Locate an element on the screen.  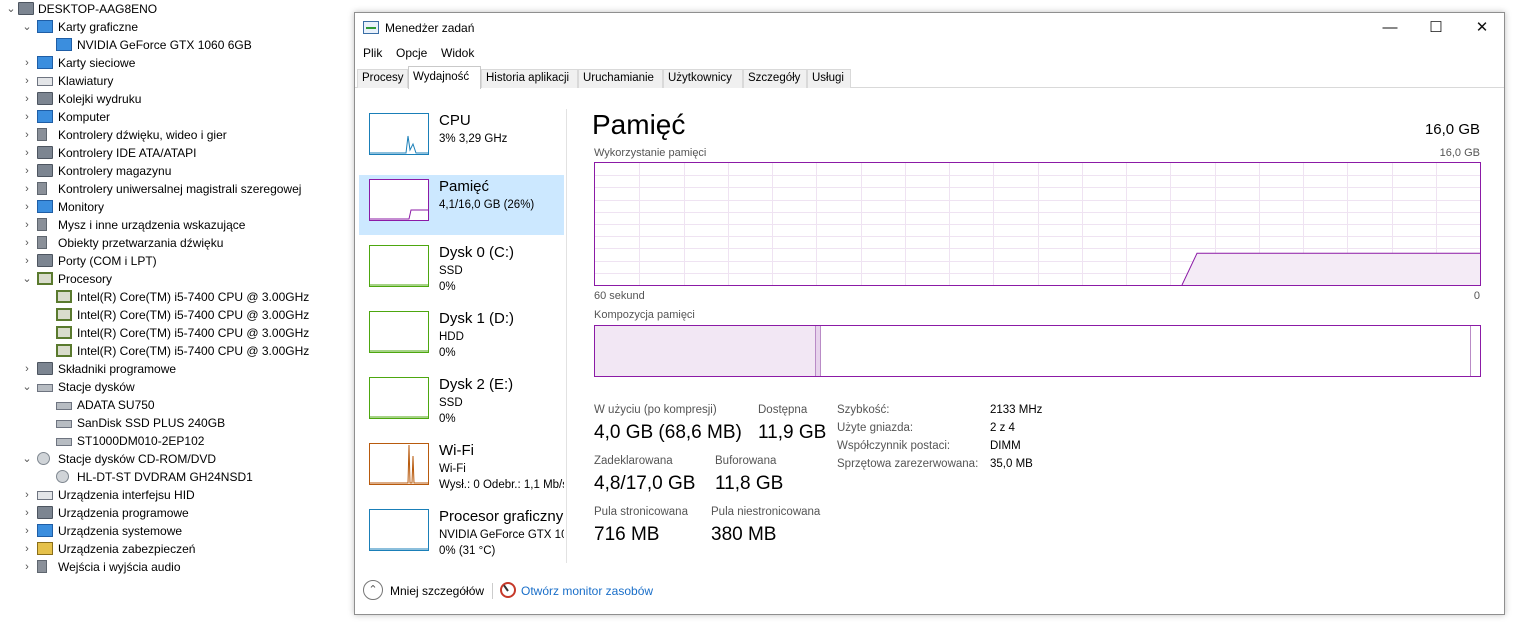
tree-item: › Klawiatury is located at coordinates (175, 81).